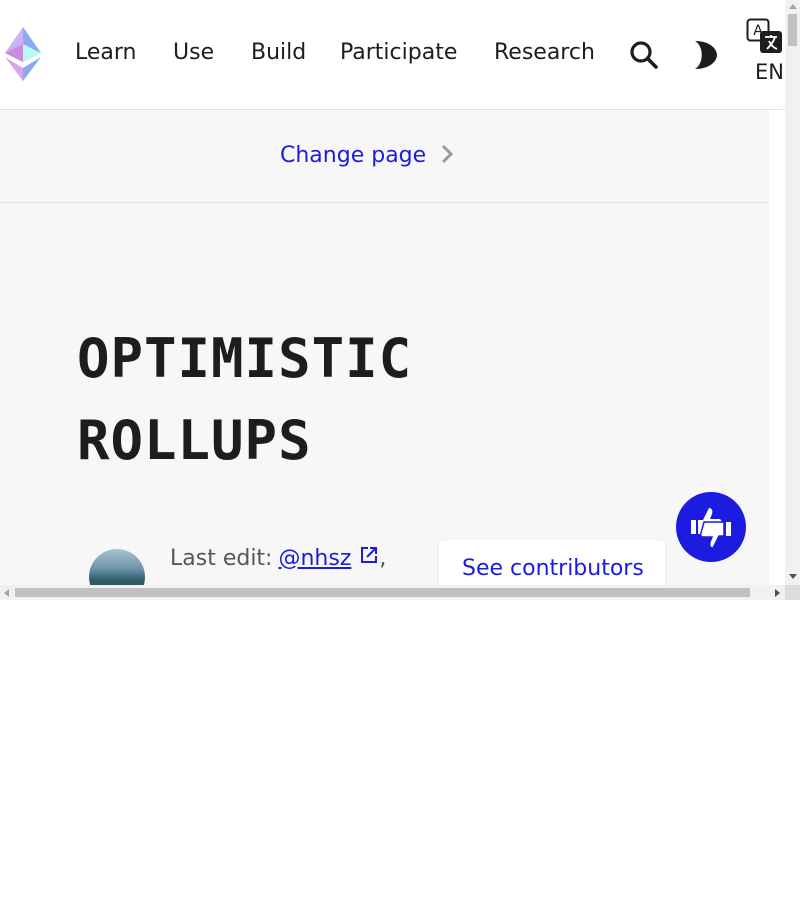 This screenshot has width=800, height=900. I want to click on ethereum-logo-icon, so click(23, 54).